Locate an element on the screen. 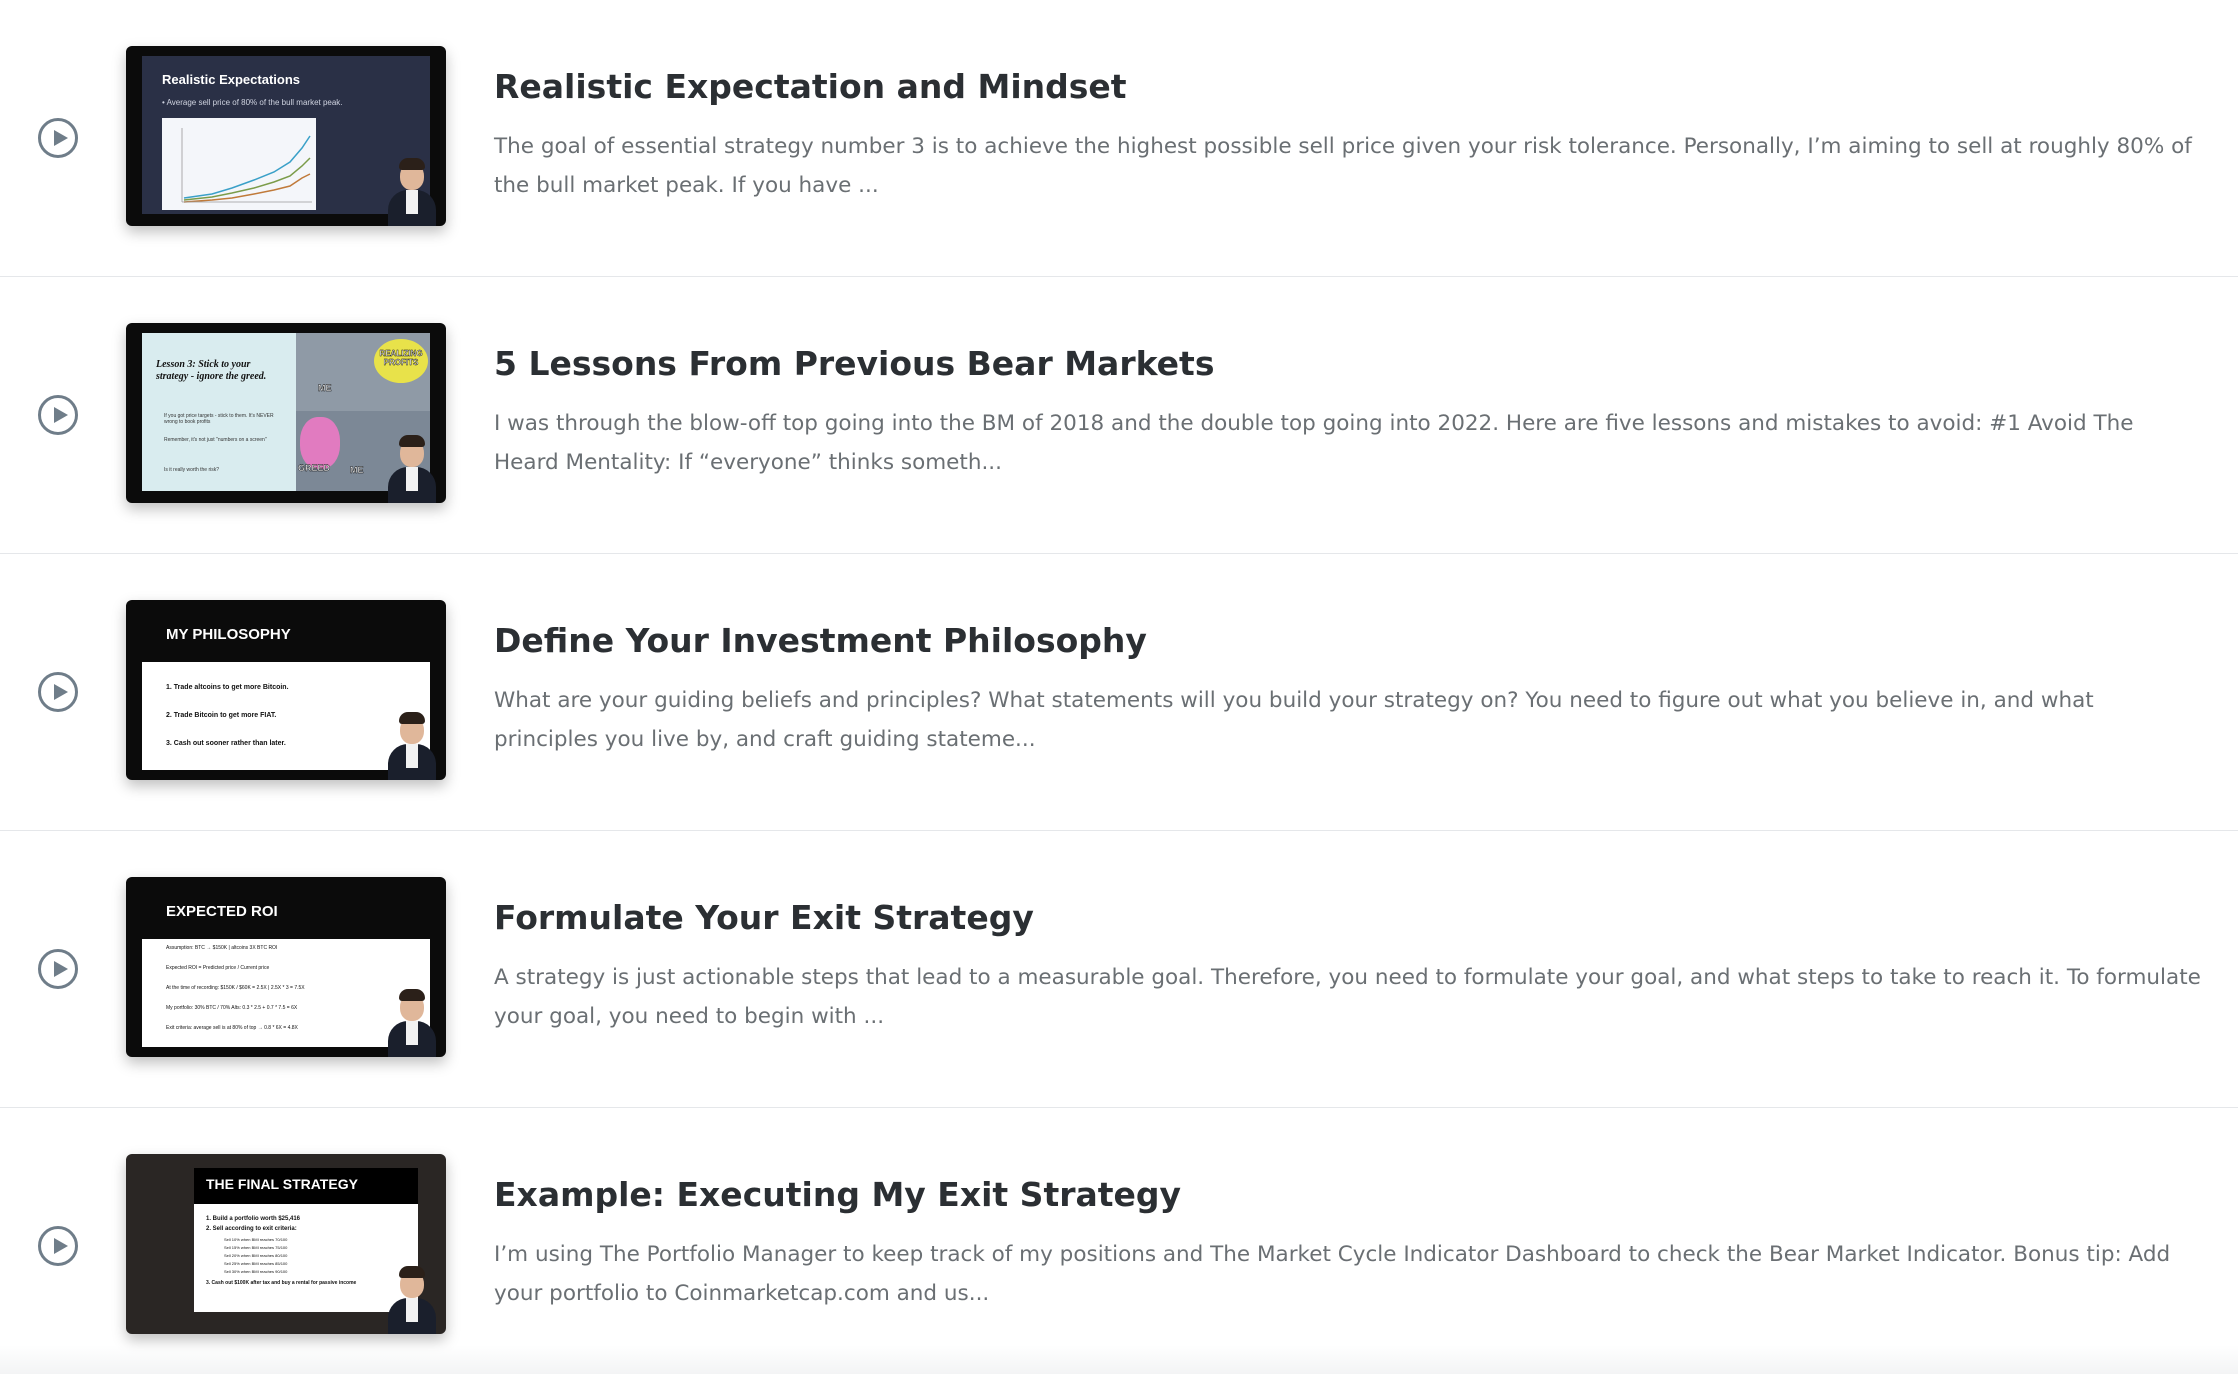 The image size is (2238, 1385). slide-bullet: 3. Cash out sooner rather than later. is located at coordinates (226, 743).